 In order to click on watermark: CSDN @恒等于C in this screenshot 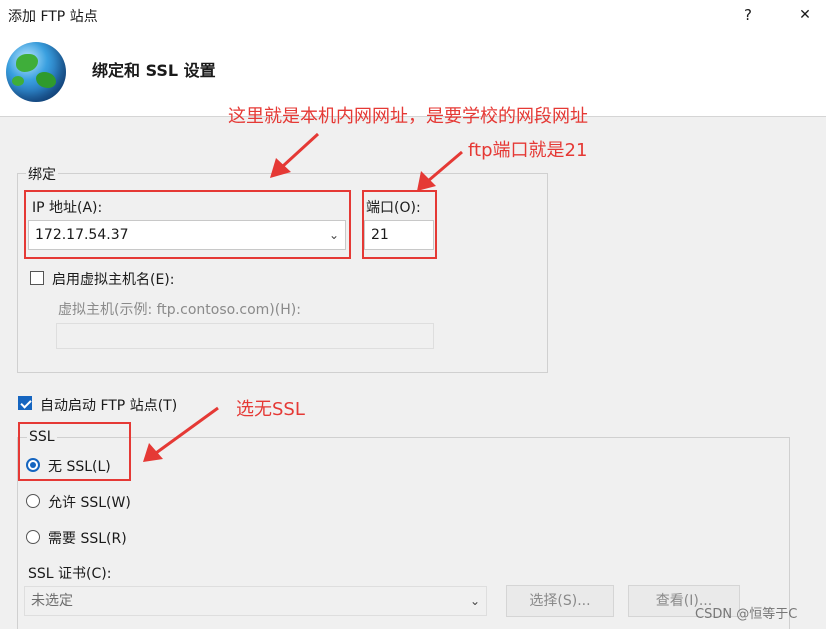, I will do `click(746, 614)`.